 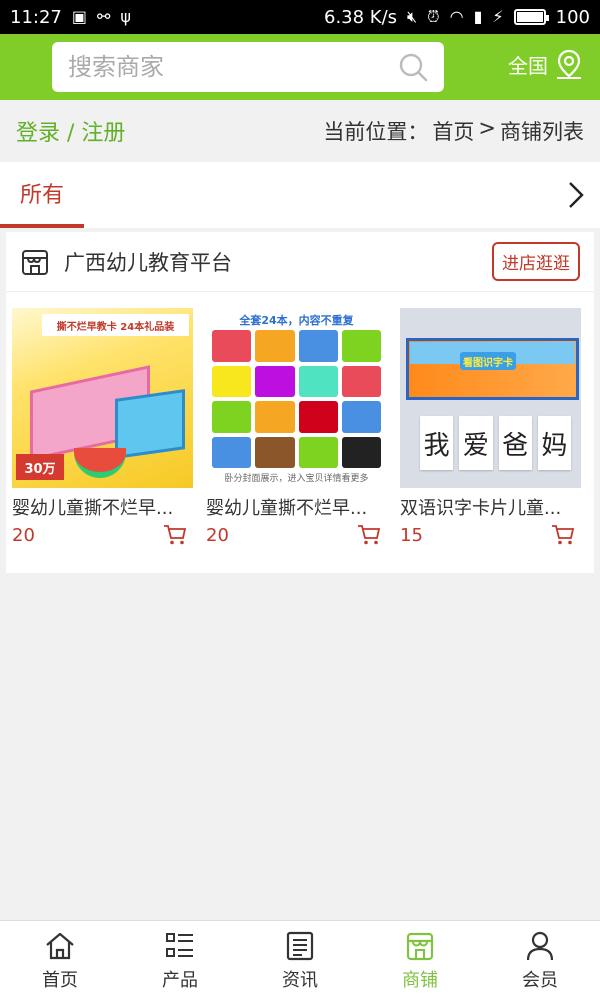 What do you see at coordinates (233, 67) in the screenshot?
I see `search-input` at bounding box center [233, 67].